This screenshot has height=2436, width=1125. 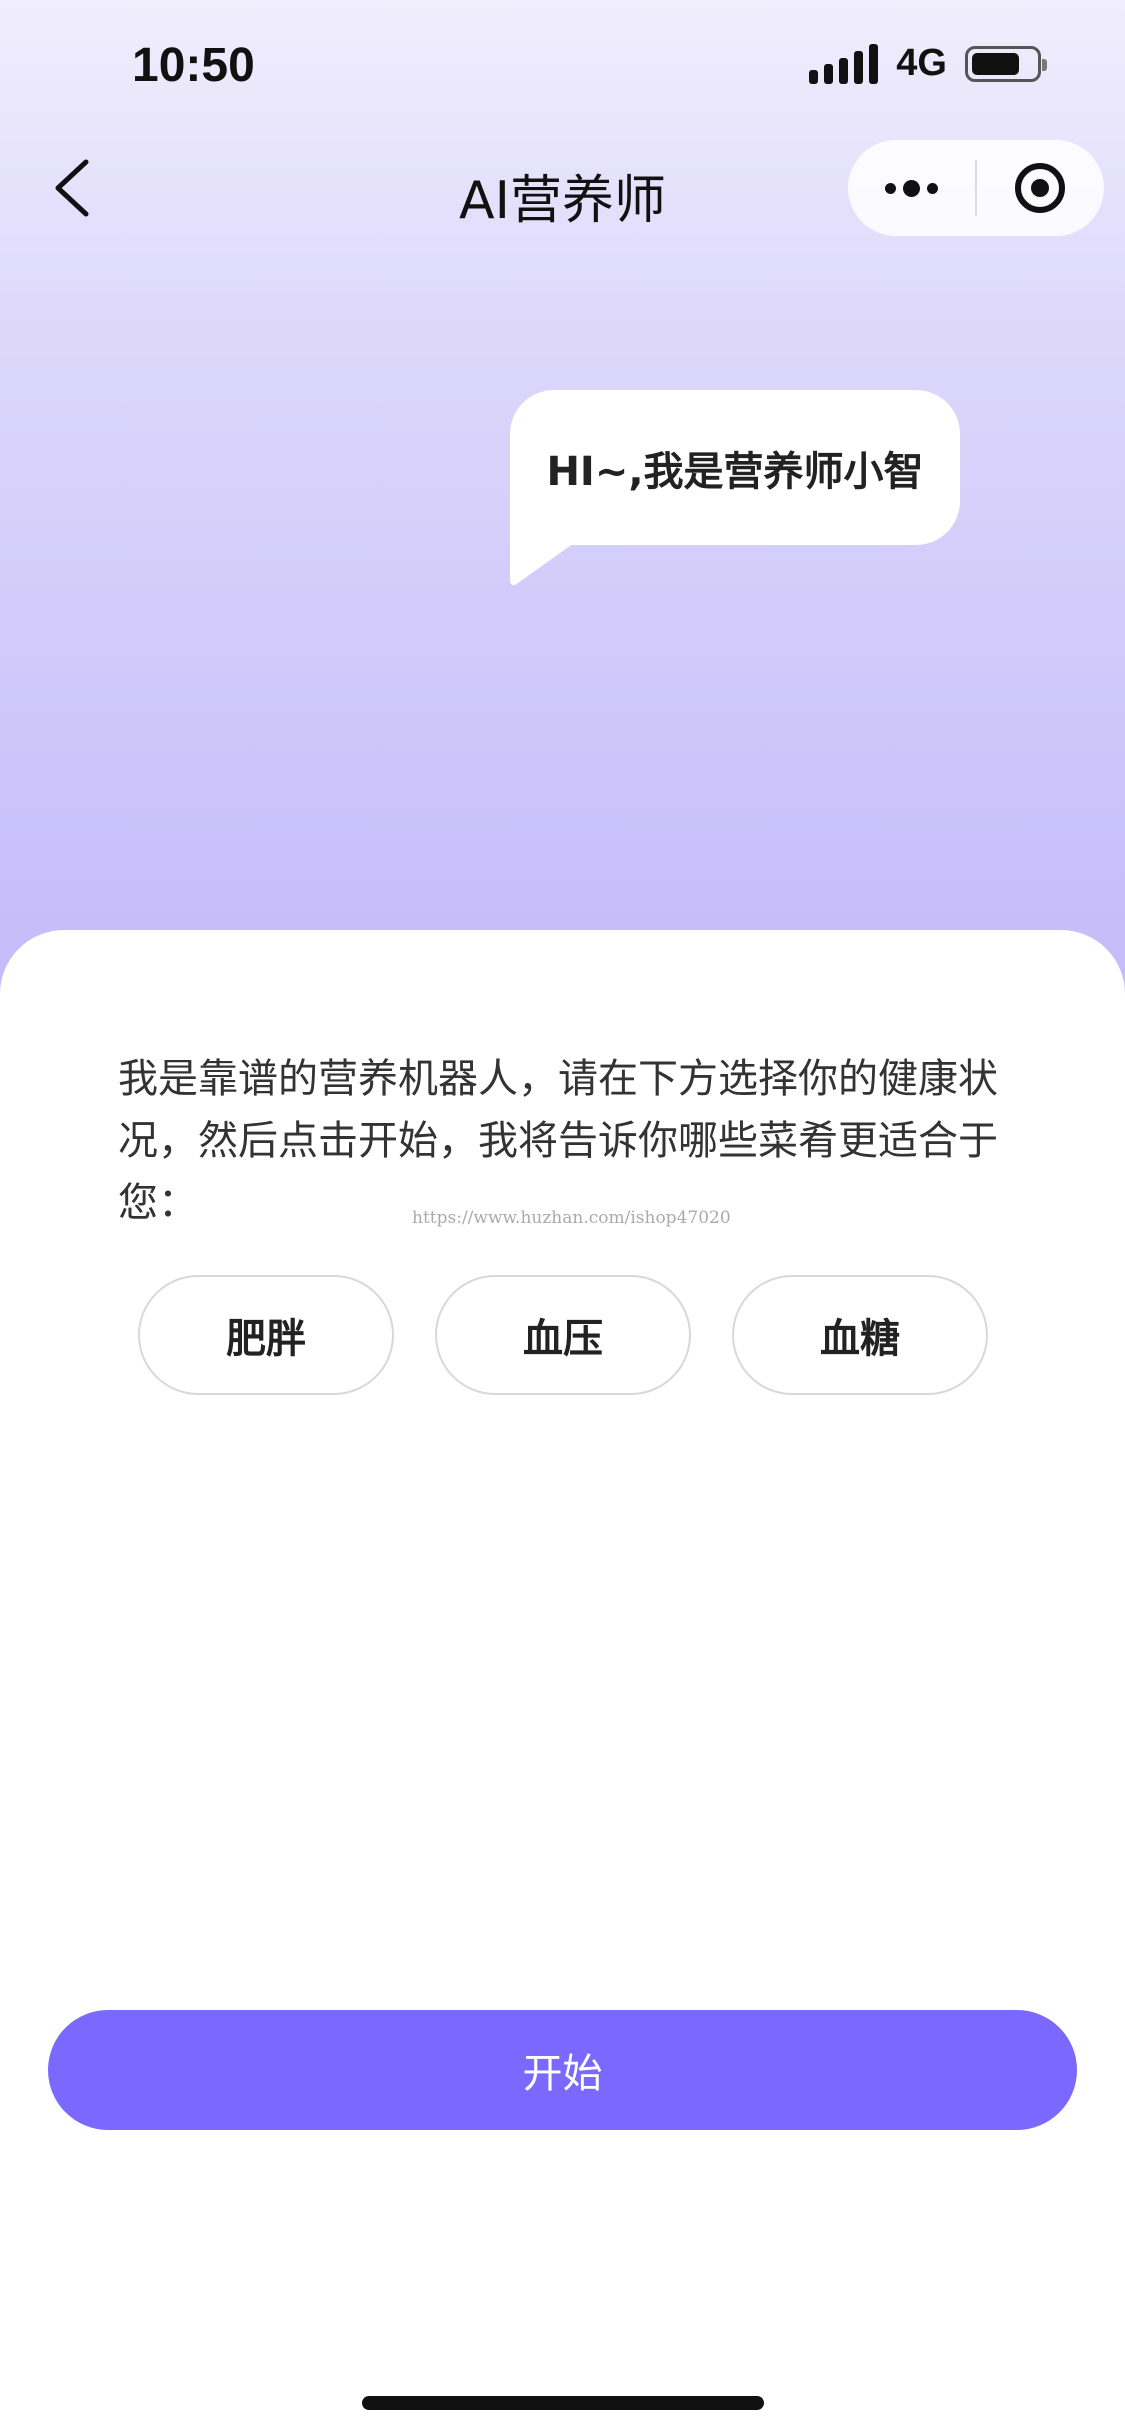 What do you see at coordinates (563, 2403) in the screenshot?
I see `home-indicator` at bounding box center [563, 2403].